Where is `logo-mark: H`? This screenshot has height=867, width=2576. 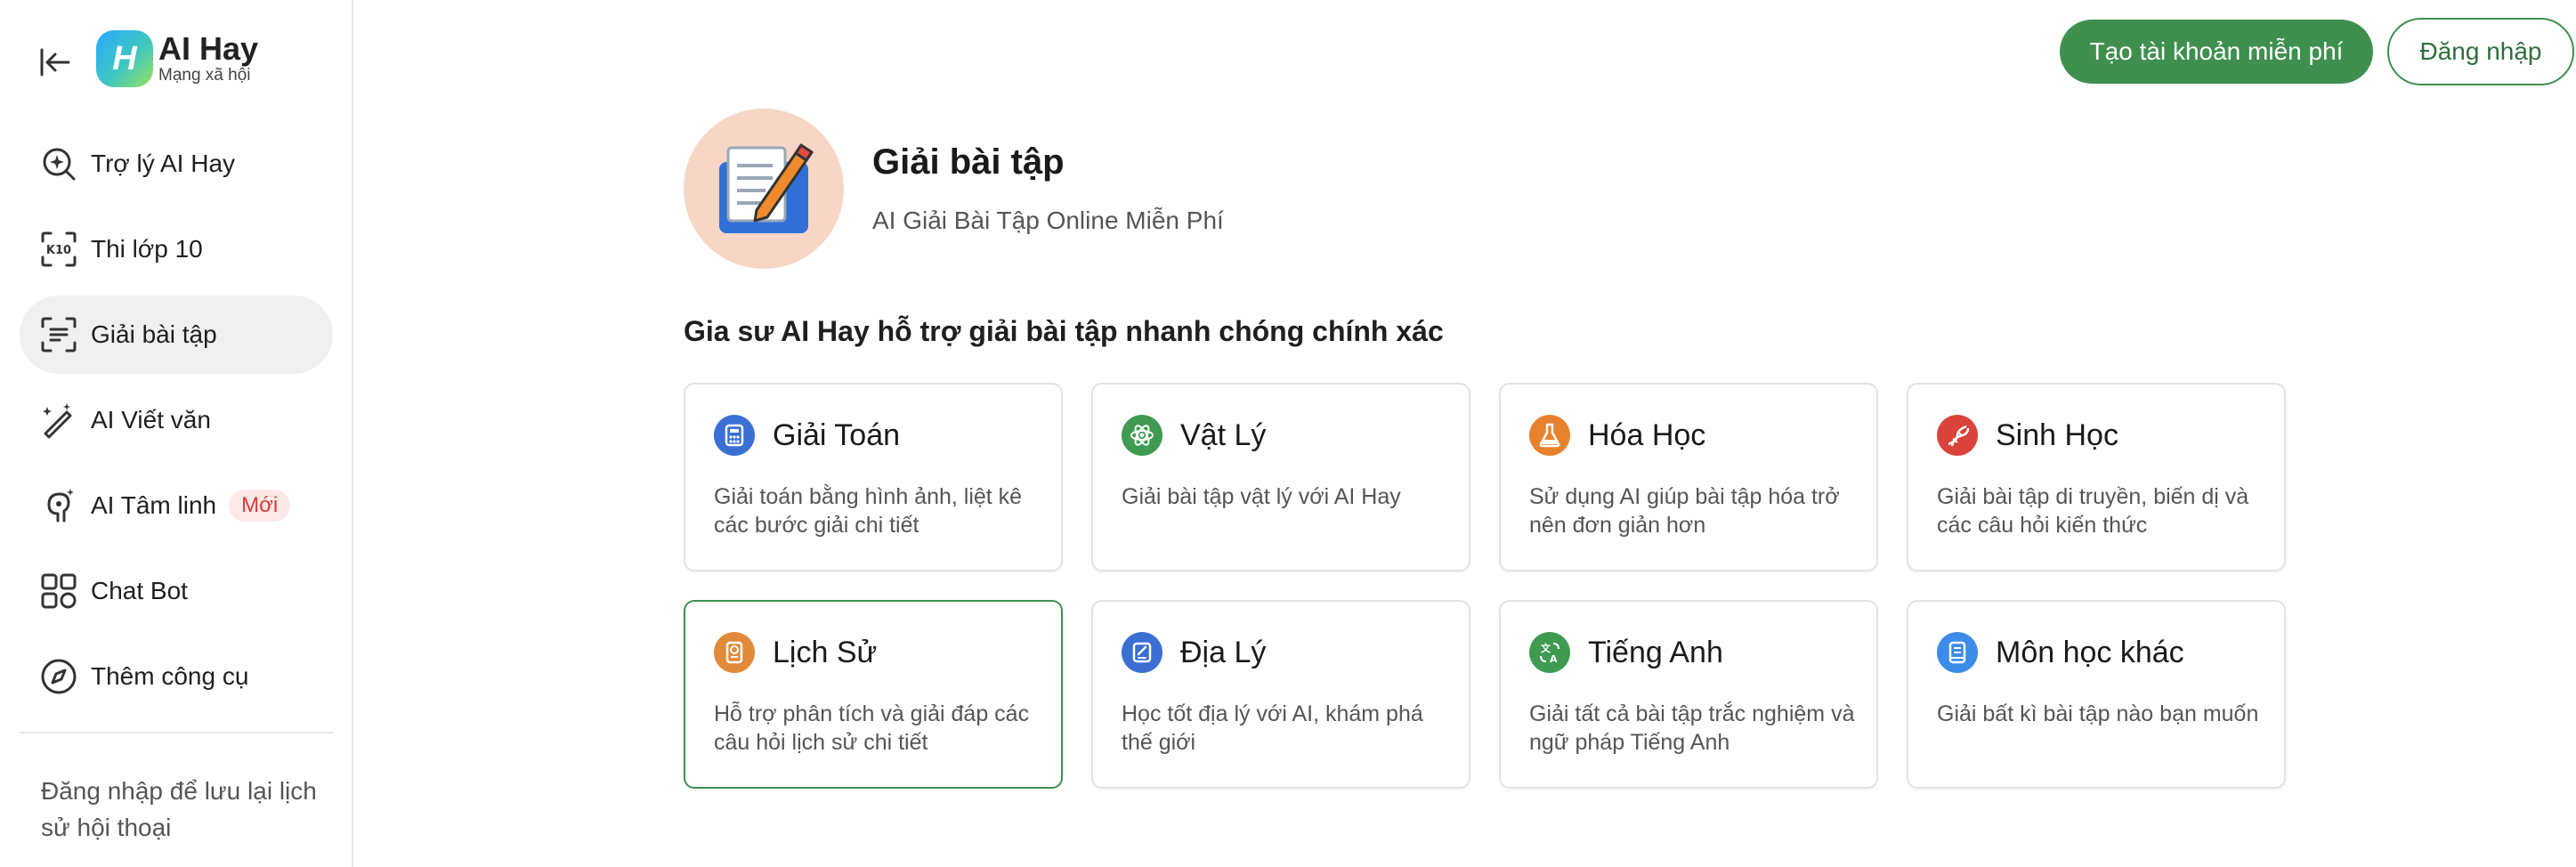
logo-mark: H is located at coordinates (124, 58).